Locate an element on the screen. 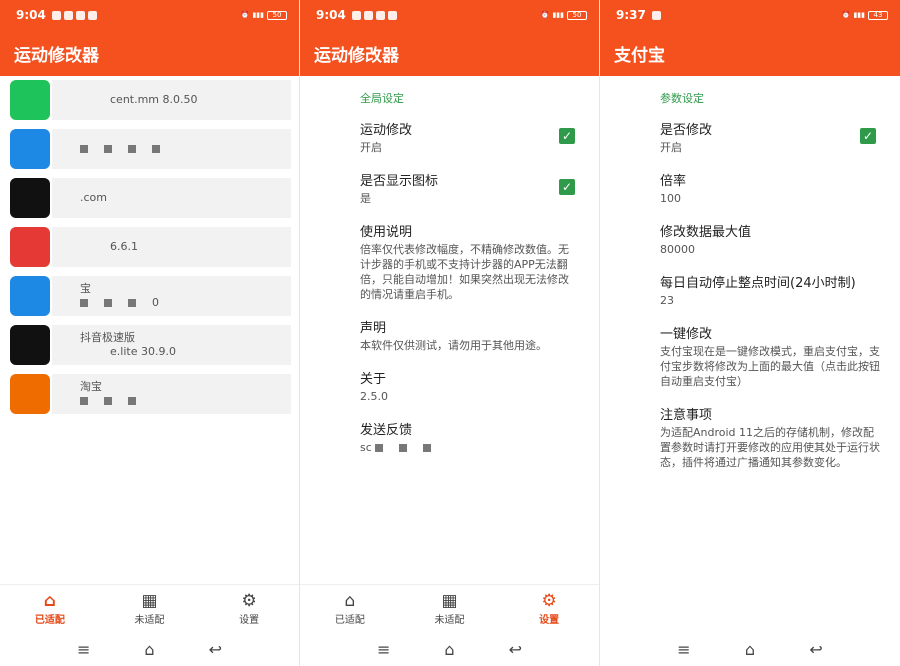  app-row-alipay: 宝0 is located at coordinates (149, 296).